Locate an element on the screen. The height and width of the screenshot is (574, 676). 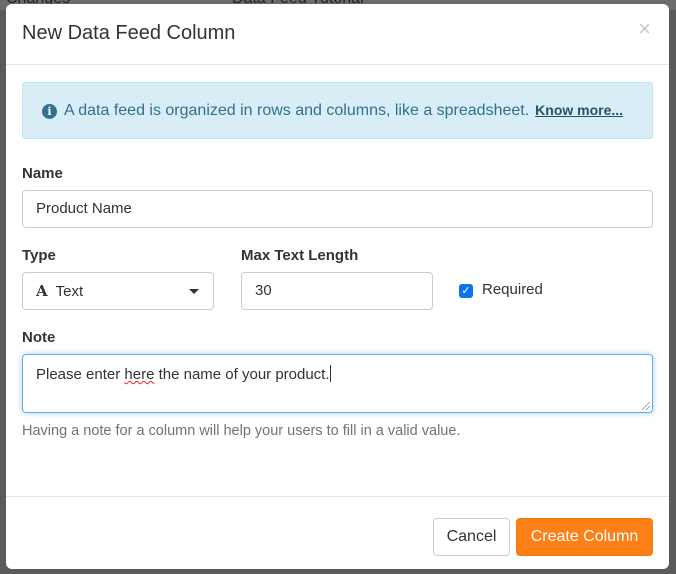
create-column-button: Create Column is located at coordinates (584, 537).